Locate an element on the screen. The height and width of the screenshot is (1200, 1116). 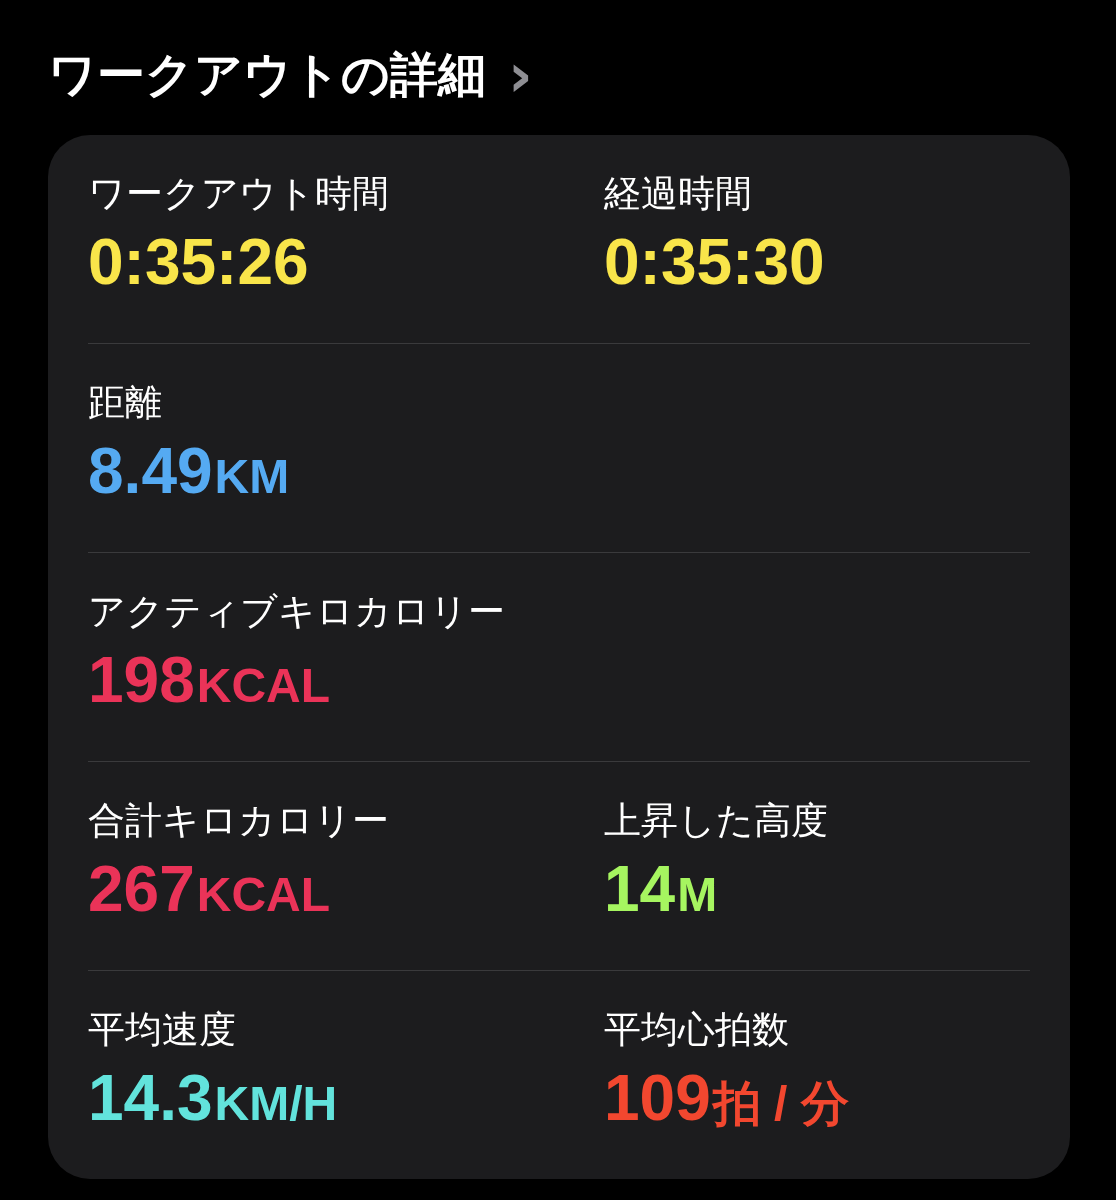
metric-label: ワークアウト時間 is located at coordinates (239, 194).